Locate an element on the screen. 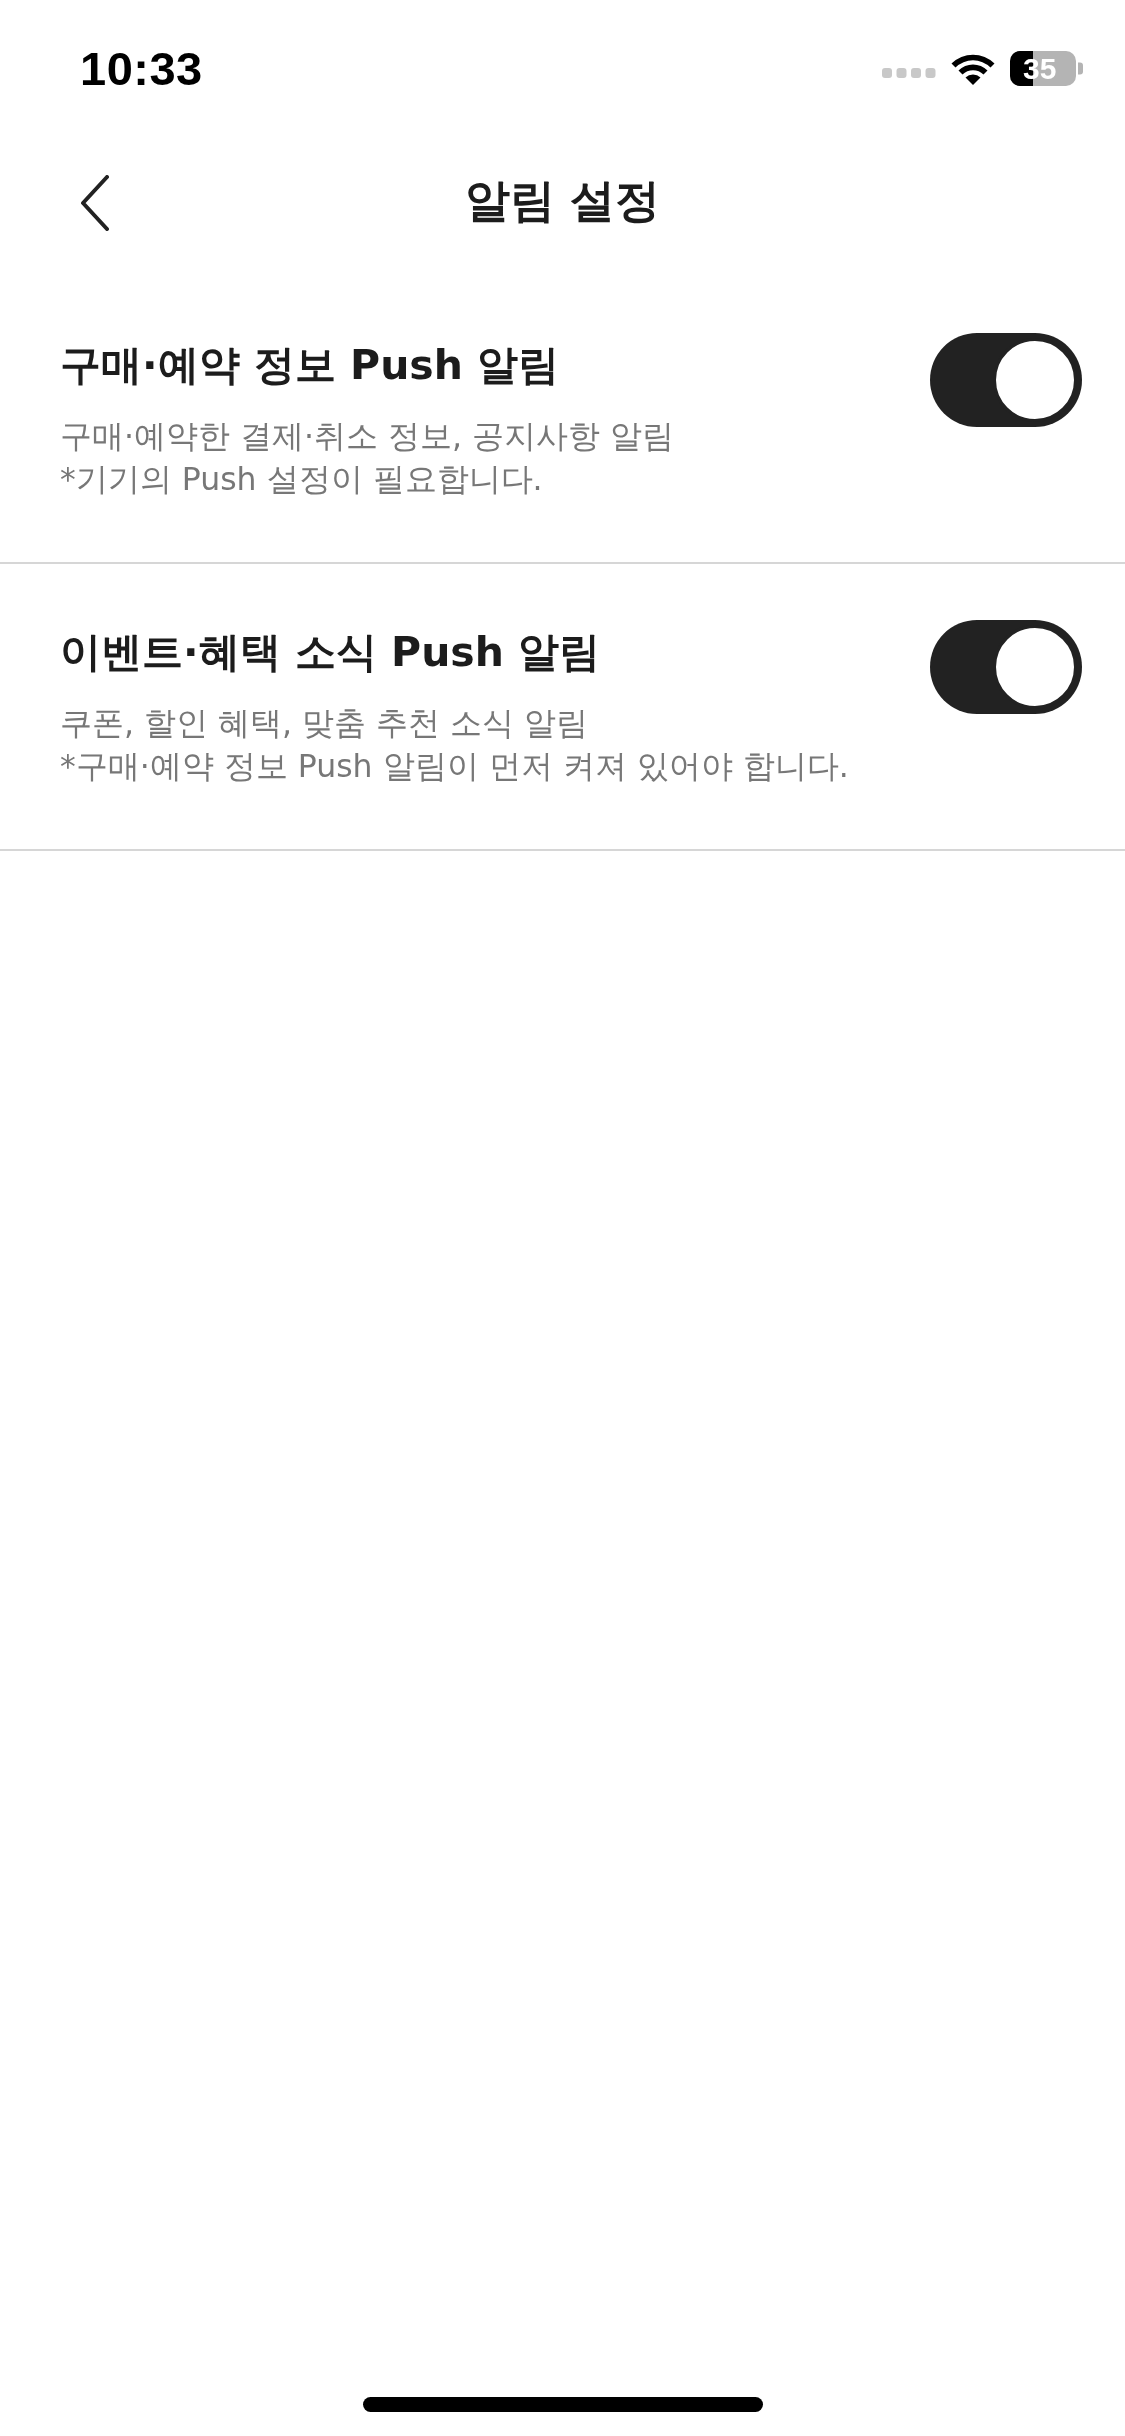  setting-description: 구매·예약한 결제·취소 정보, 공지사항 알림 is located at coordinates (367, 436).